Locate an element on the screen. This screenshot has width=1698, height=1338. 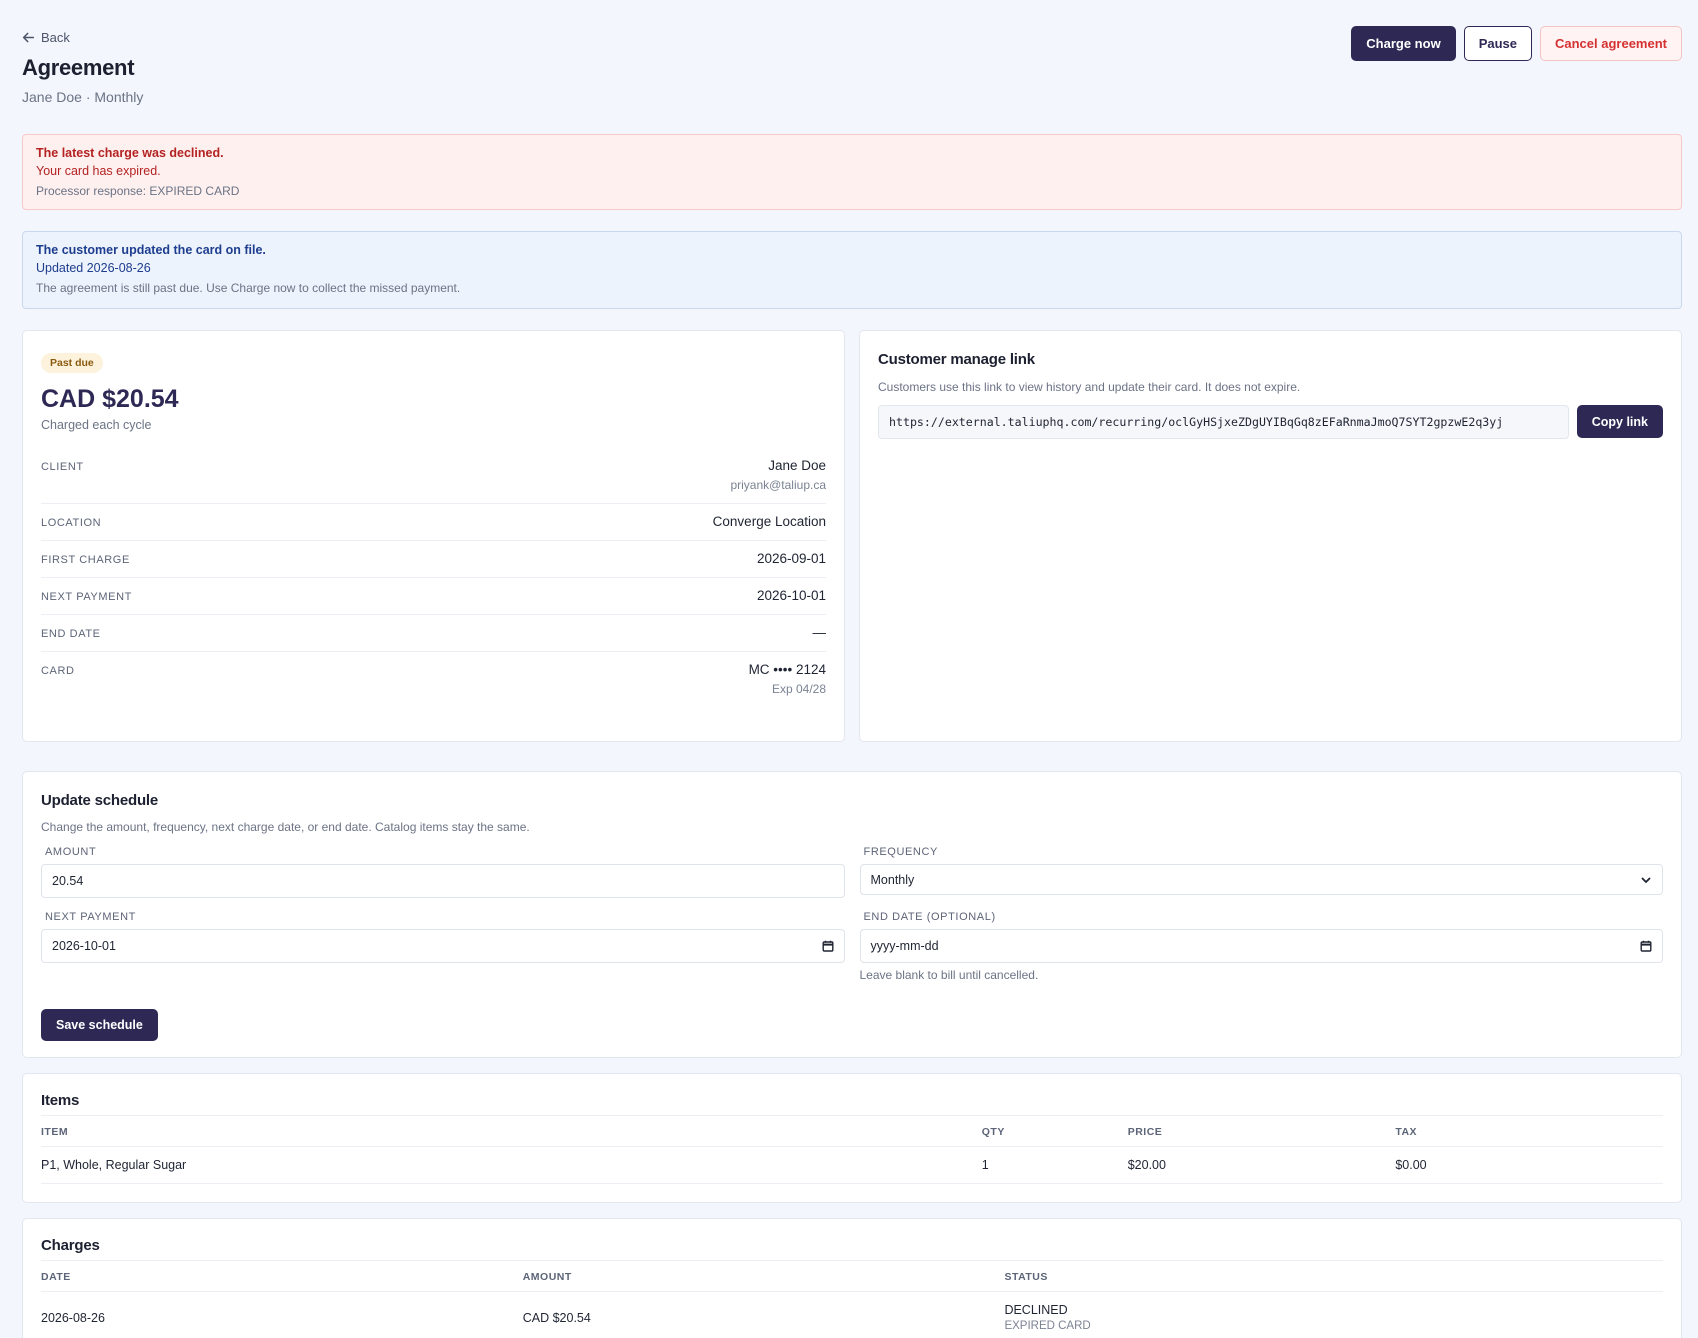
detail-label: CARD is located at coordinates (58, 671).